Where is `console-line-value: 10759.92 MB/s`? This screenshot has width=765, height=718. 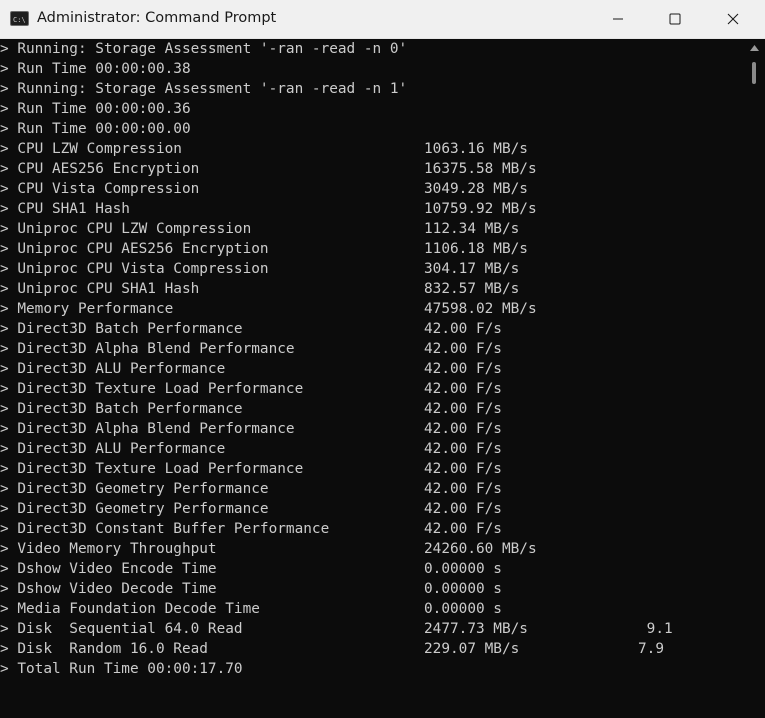 console-line-value: 10759.92 MB/s is located at coordinates (480, 209).